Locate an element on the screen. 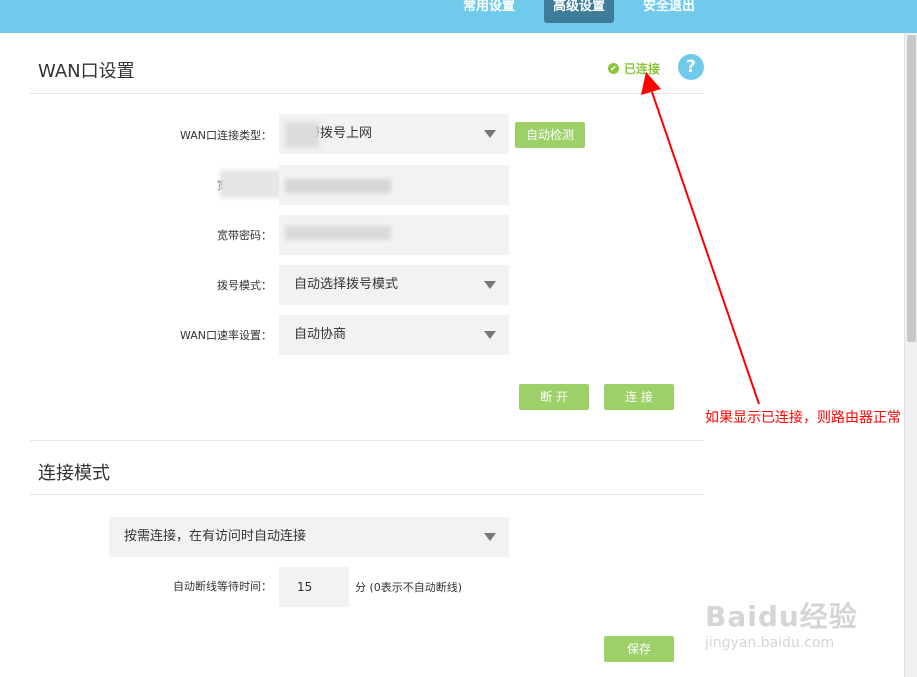 The height and width of the screenshot is (677, 917). arrow-head is located at coordinates (651, 83).